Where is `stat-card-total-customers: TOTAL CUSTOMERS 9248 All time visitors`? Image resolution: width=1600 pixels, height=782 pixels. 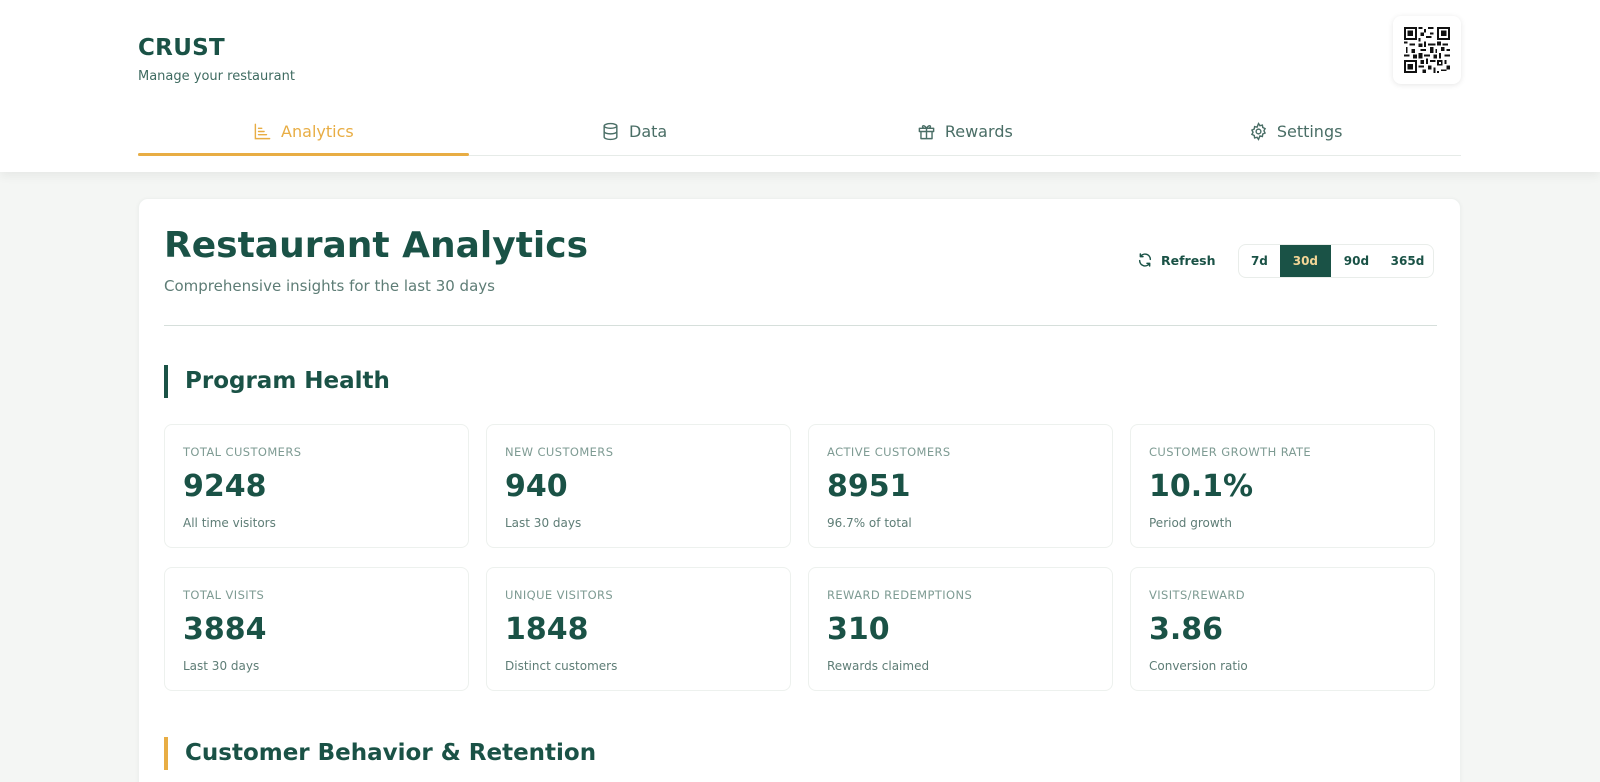
stat-card-total-customers: TOTAL CUSTOMERS 9248 All time visitors is located at coordinates (316, 486).